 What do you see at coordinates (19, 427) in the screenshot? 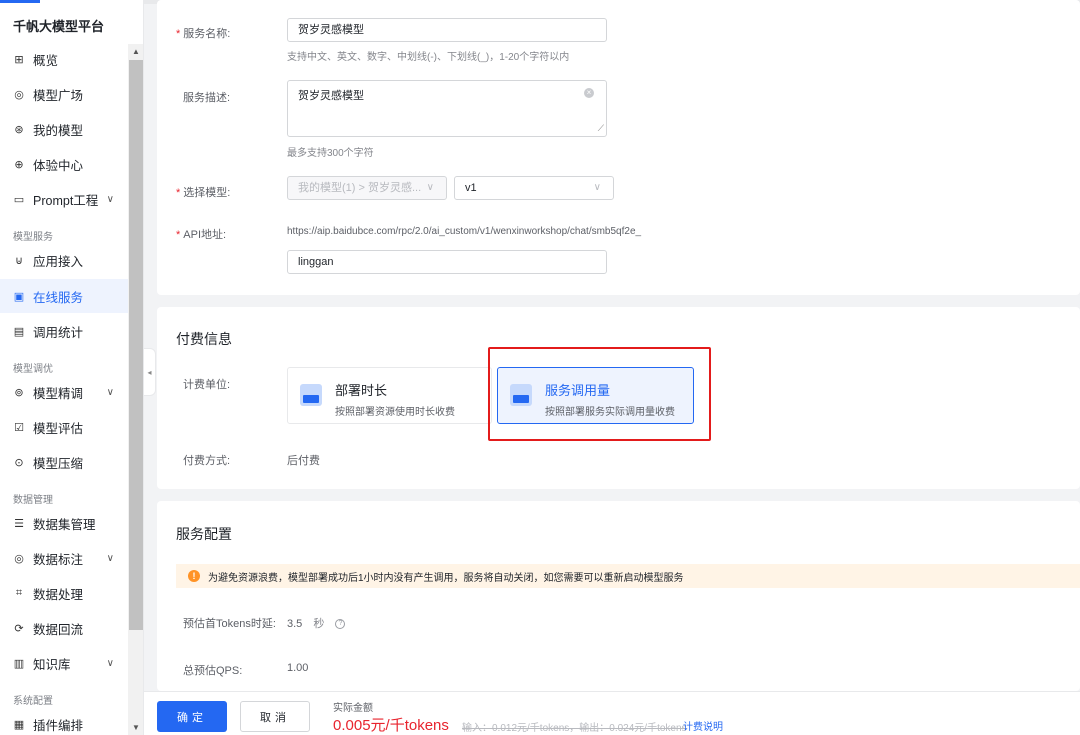
I see `evaluate-icon: ☑` at bounding box center [19, 427].